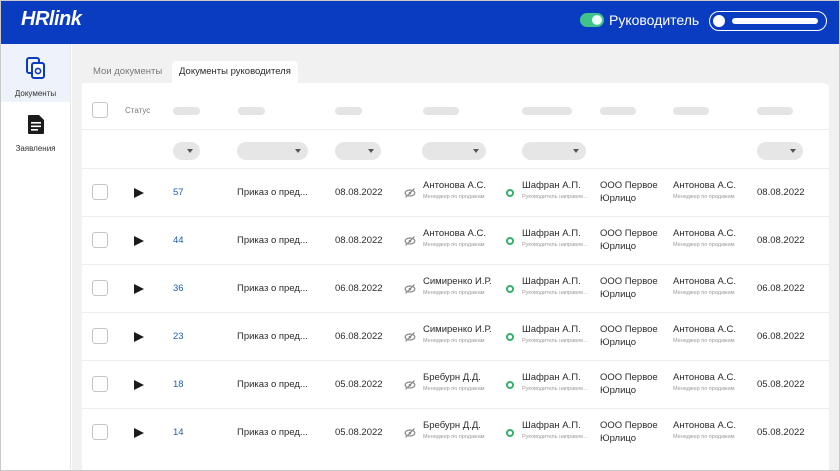  I want to click on filter-date, so click(358, 151).